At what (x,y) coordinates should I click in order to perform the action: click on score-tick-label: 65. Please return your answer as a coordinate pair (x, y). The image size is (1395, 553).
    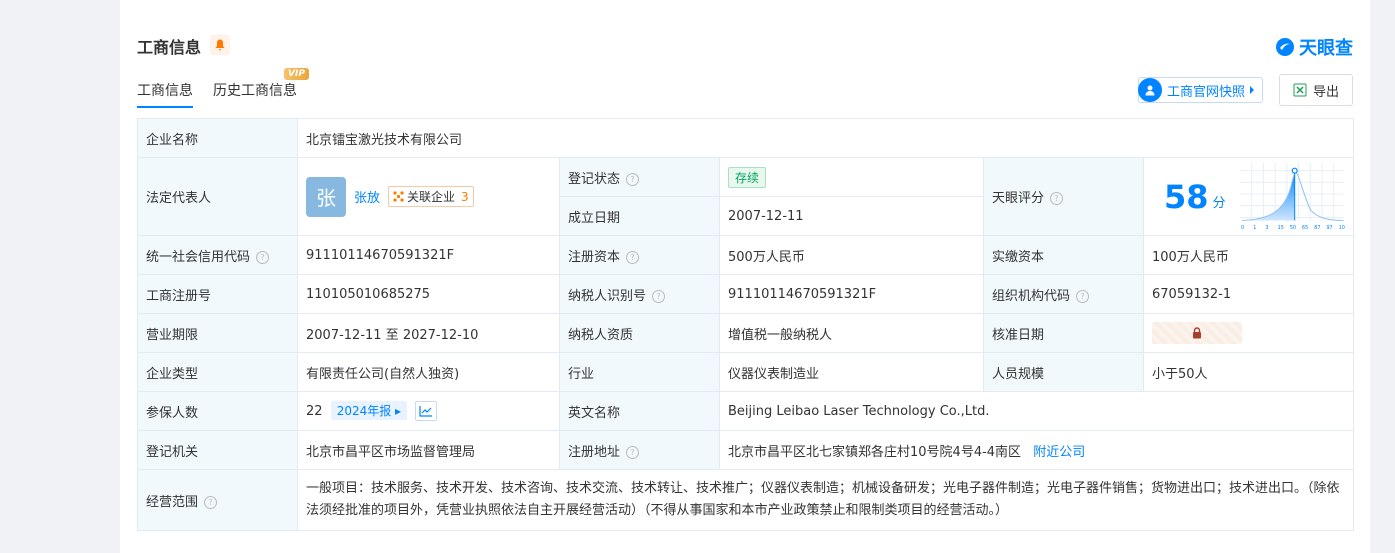
    Looking at the image, I should click on (1305, 228).